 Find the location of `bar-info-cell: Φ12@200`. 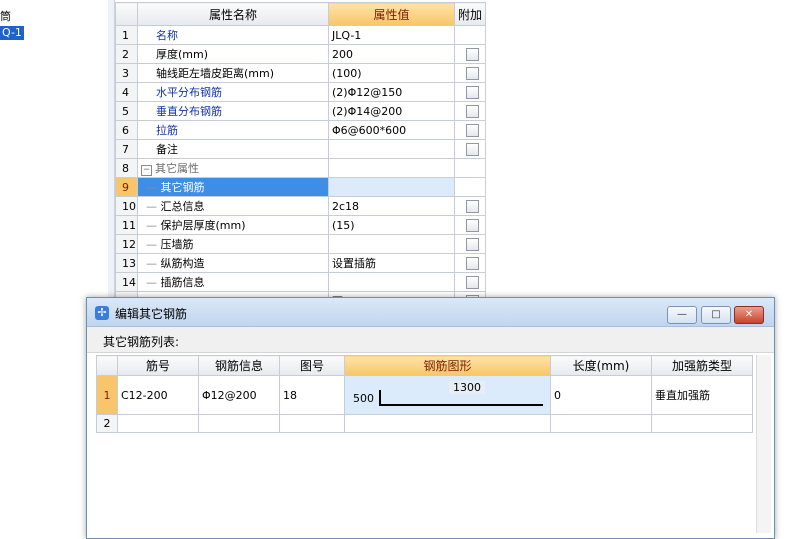

bar-info-cell: Φ12@200 is located at coordinates (239, 395).